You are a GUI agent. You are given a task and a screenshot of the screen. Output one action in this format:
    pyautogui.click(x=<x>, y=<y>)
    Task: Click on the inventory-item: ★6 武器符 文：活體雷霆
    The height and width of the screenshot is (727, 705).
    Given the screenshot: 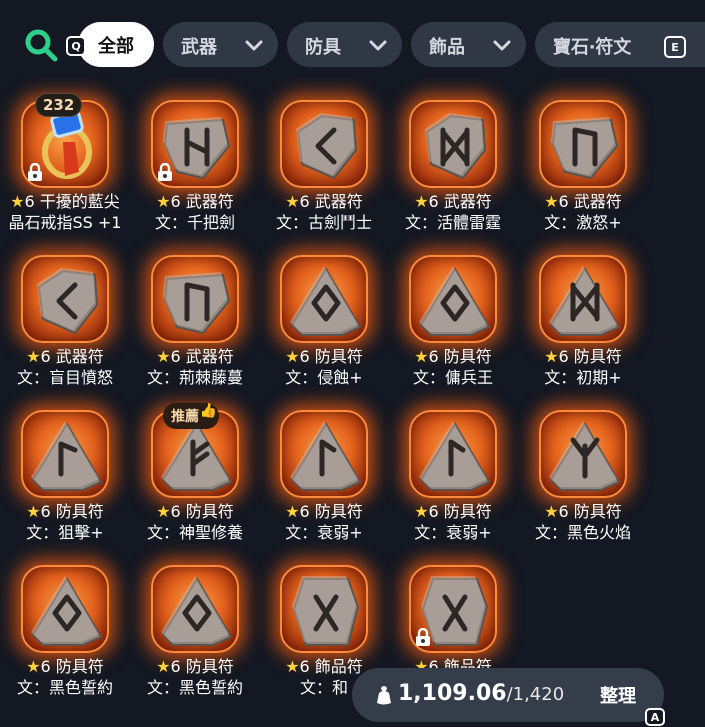 What is the action you would take?
    pyautogui.click(x=453, y=170)
    